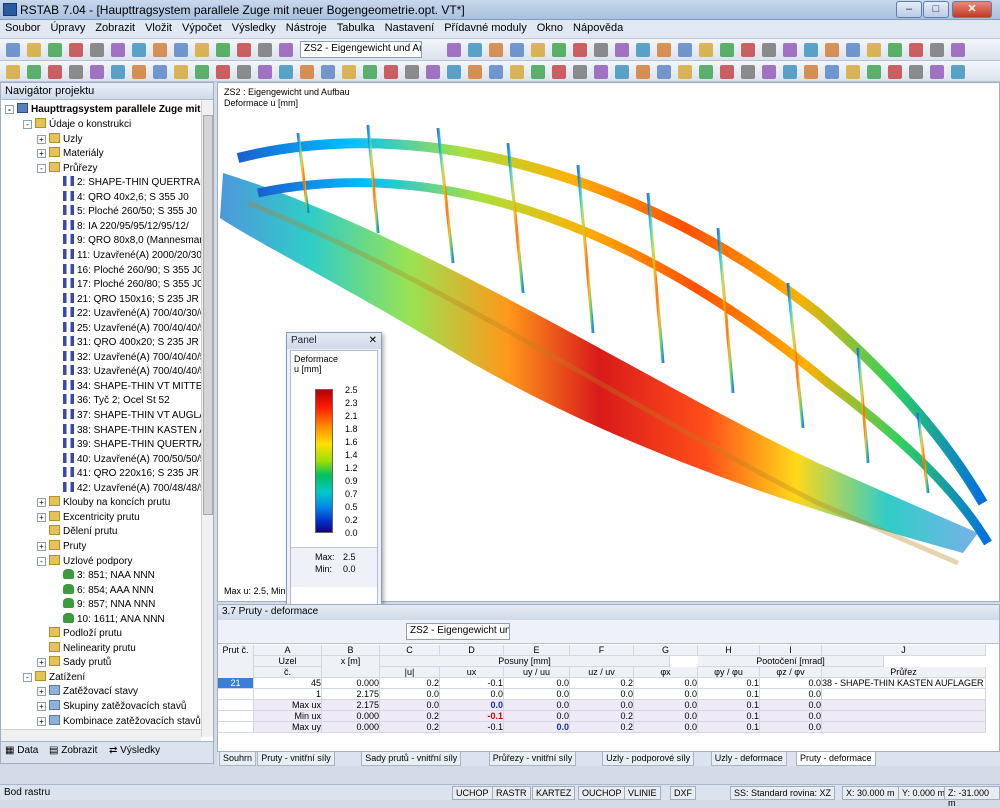 This screenshot has height=808, width=1000. What do you see at coordinates (158, 28) in the screenshot?
I see `menu-item-3: Vložit` at bounding box center [158, 28].